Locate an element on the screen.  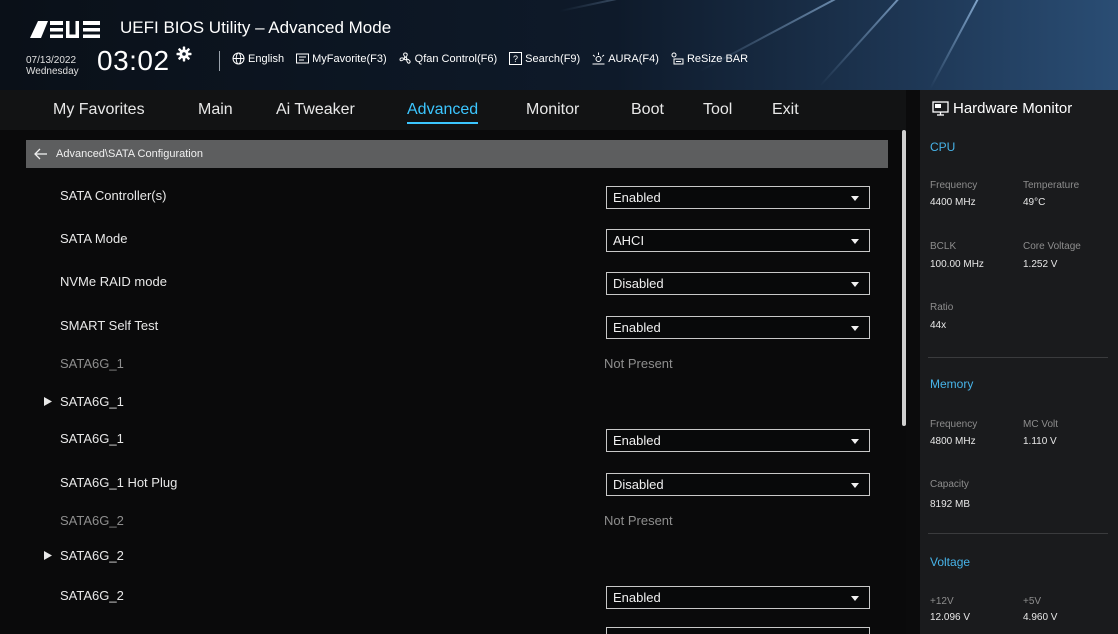
v12-label: +12V is located at coordinates (942, 601).